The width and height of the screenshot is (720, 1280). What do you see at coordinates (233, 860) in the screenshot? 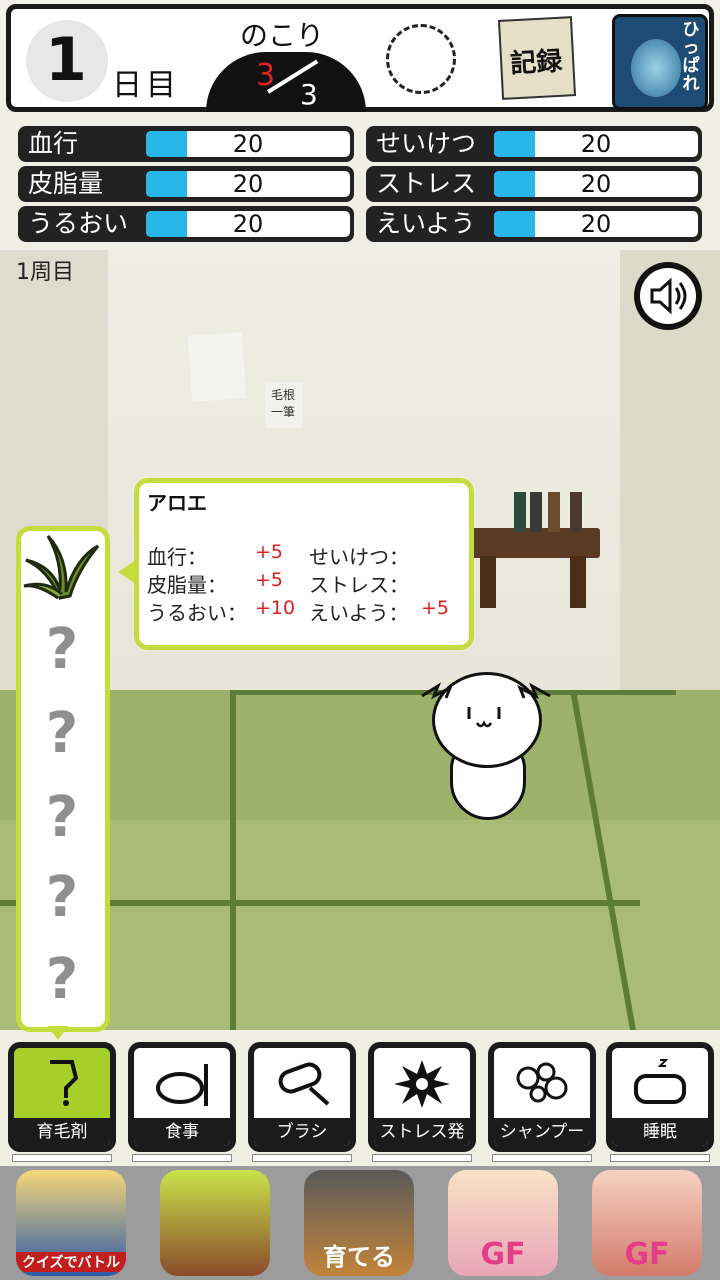
I see `tatami-seam` at bounding box center [233, 860].